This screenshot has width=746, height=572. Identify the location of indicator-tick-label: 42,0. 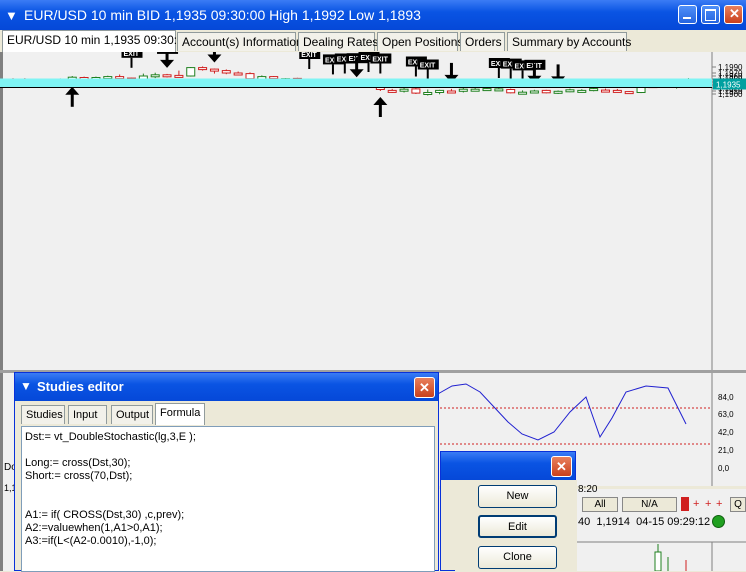
(726, 432).